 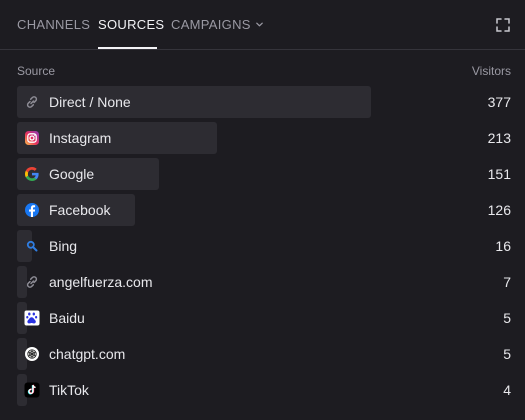 I want to click on instagram-icon, so click(x=32, y=138).